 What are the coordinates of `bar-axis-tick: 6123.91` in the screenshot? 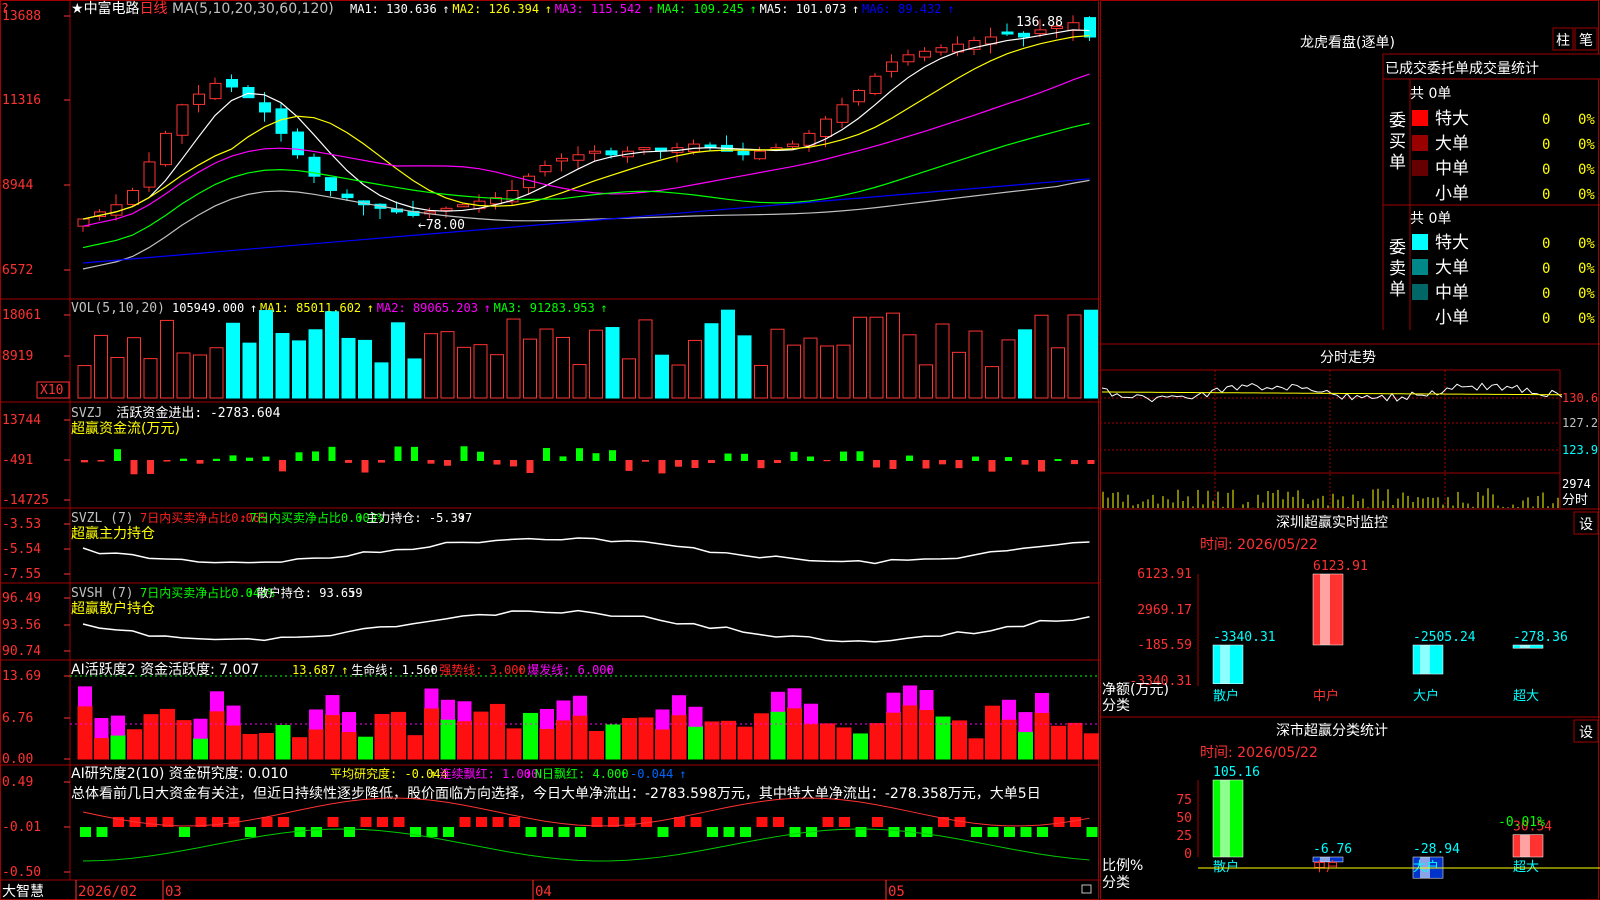 It's located at (1164, 574).